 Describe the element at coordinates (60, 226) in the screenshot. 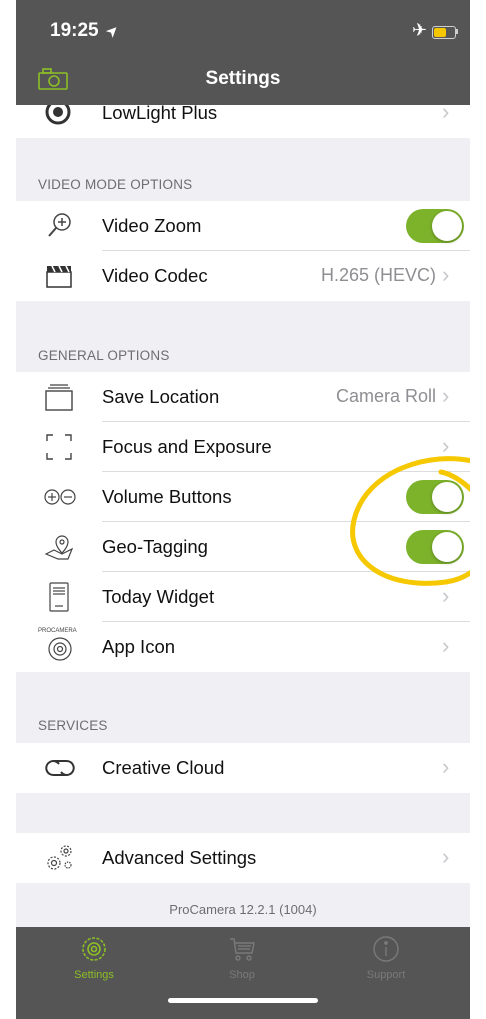

I see `zoom-in-icon` at that location.